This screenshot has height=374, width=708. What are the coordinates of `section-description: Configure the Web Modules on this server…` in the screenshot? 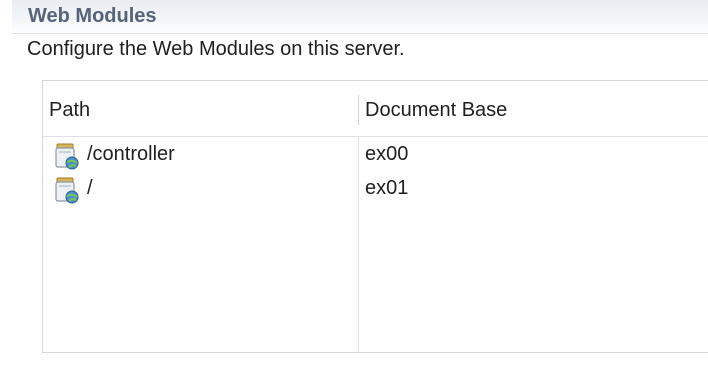 It's located at (216, 49).